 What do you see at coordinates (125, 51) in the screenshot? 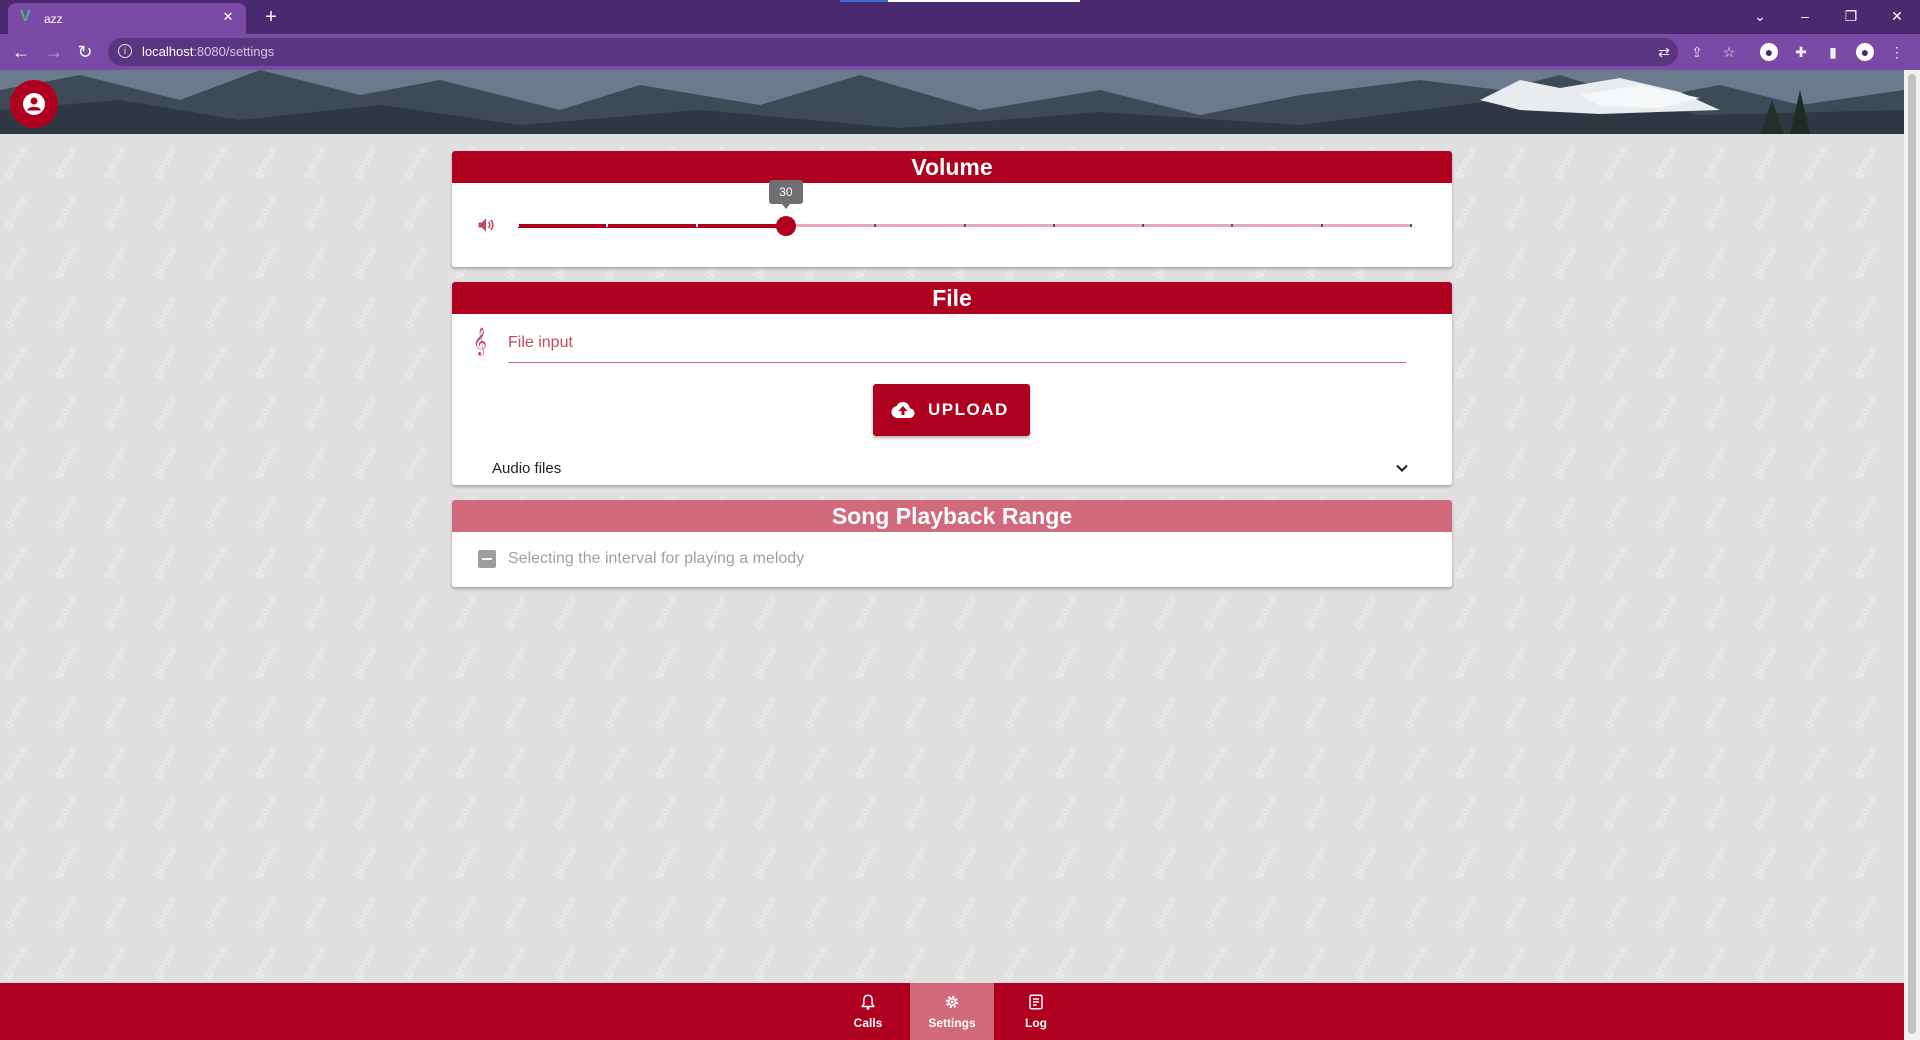
I see `site-info-icon: i` at bounding box center [125, 51].